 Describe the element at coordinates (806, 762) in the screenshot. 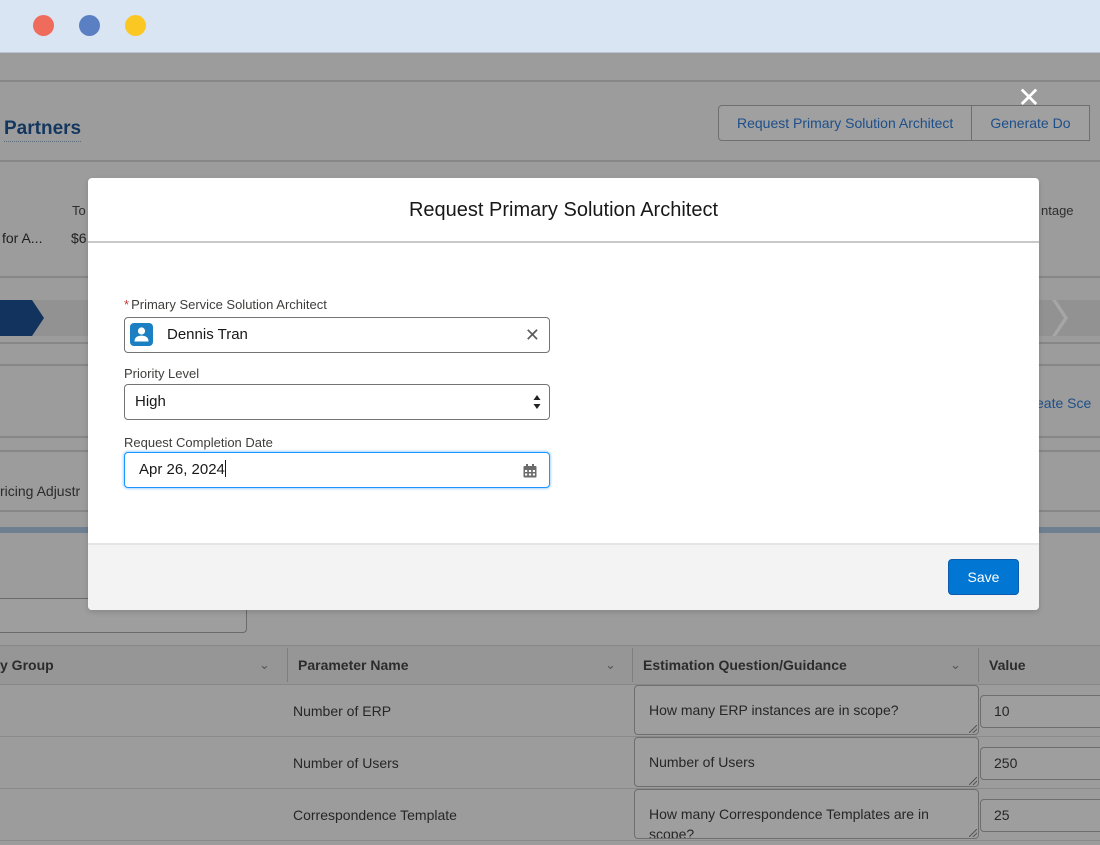

I see `estimation-question-textarea: Number of Users` at that location.